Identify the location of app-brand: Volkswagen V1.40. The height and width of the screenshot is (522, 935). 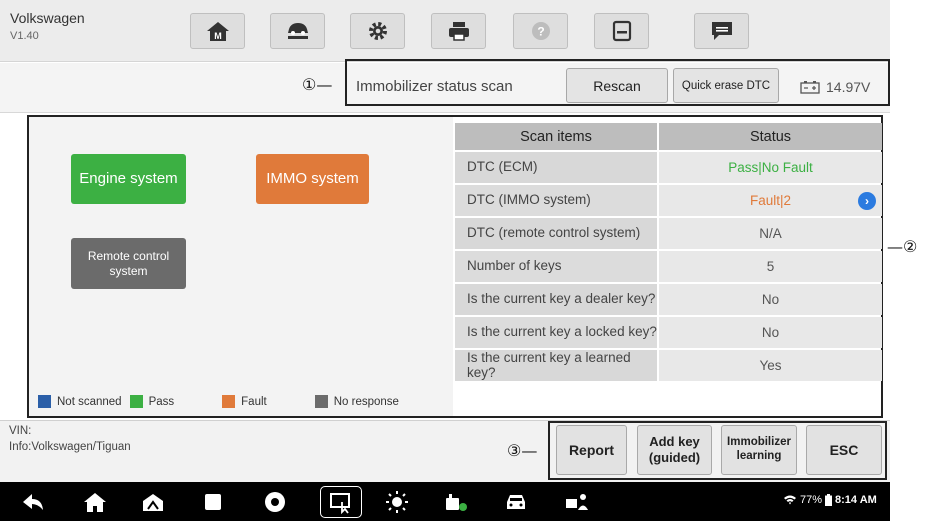
(47, 26).